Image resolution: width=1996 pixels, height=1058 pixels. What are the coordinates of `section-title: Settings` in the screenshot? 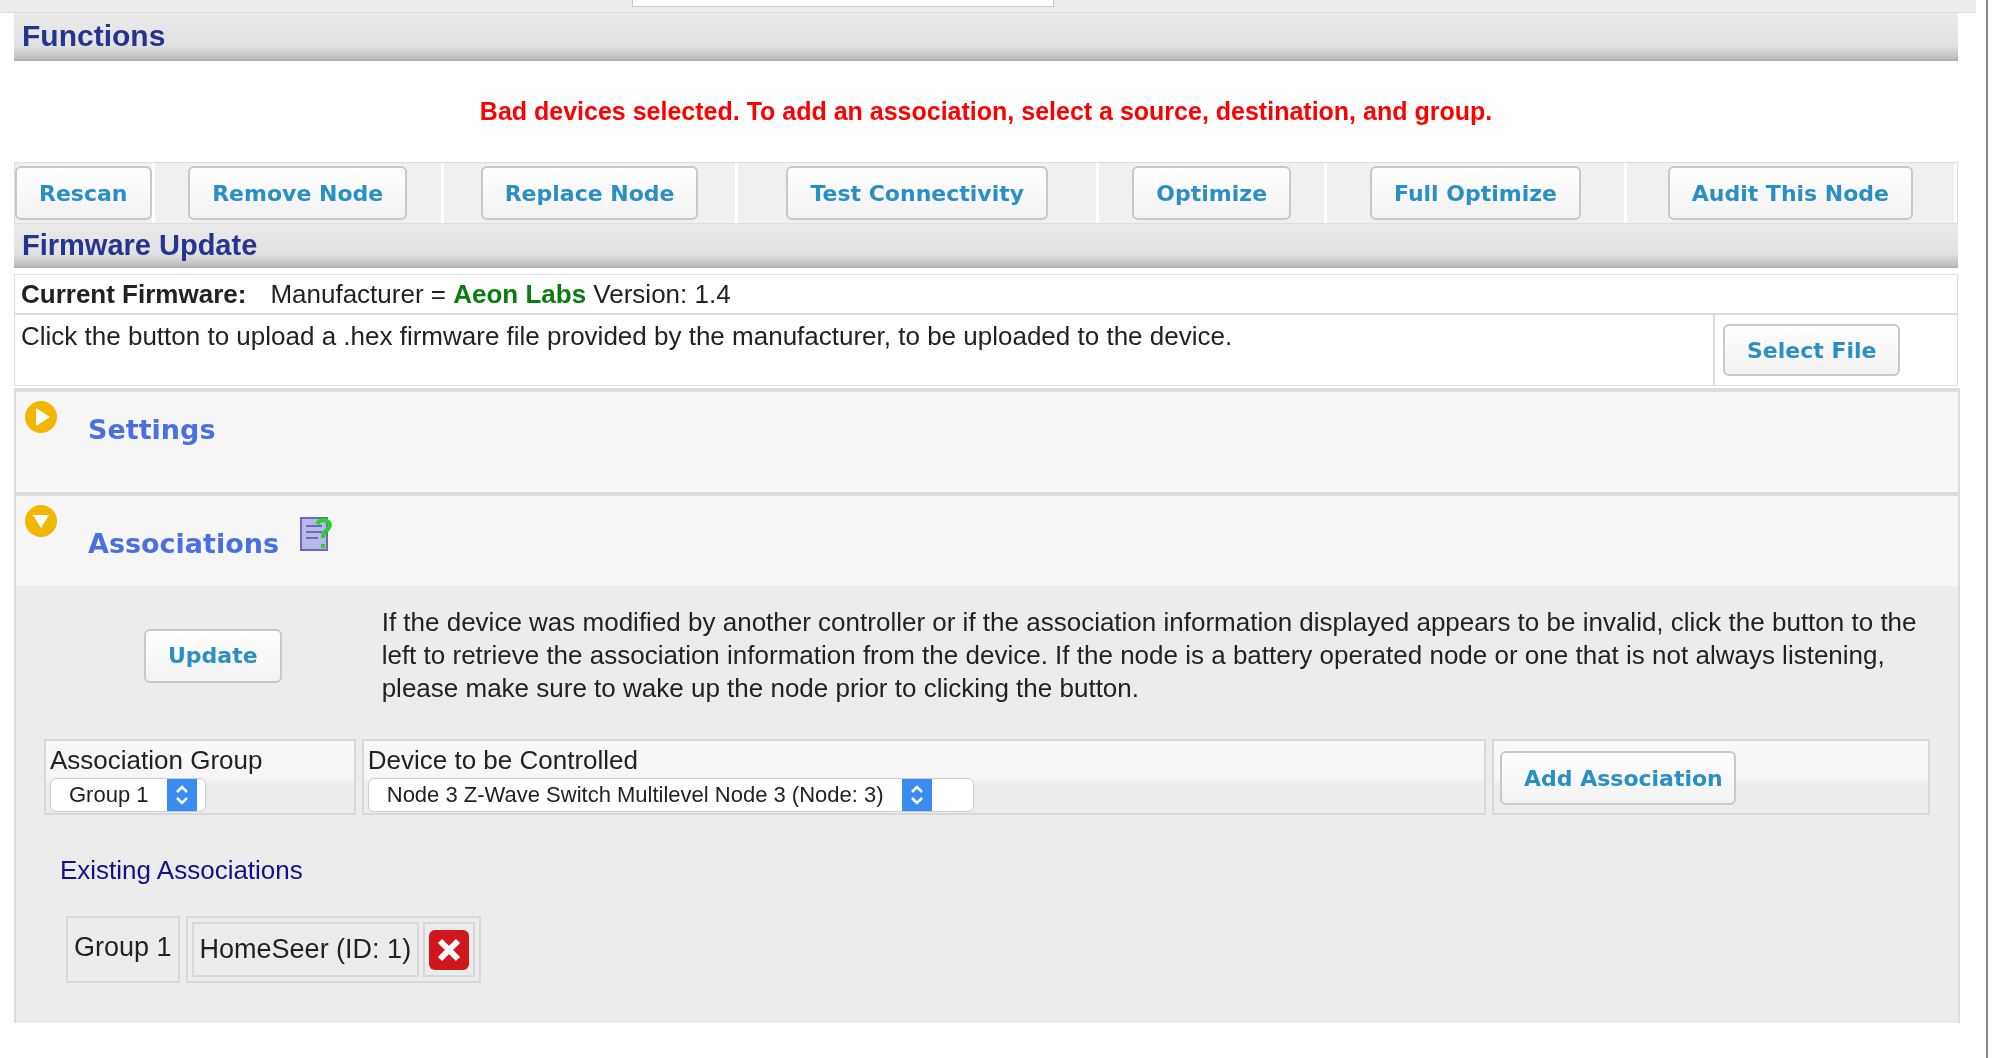 It's located at (152, 429).